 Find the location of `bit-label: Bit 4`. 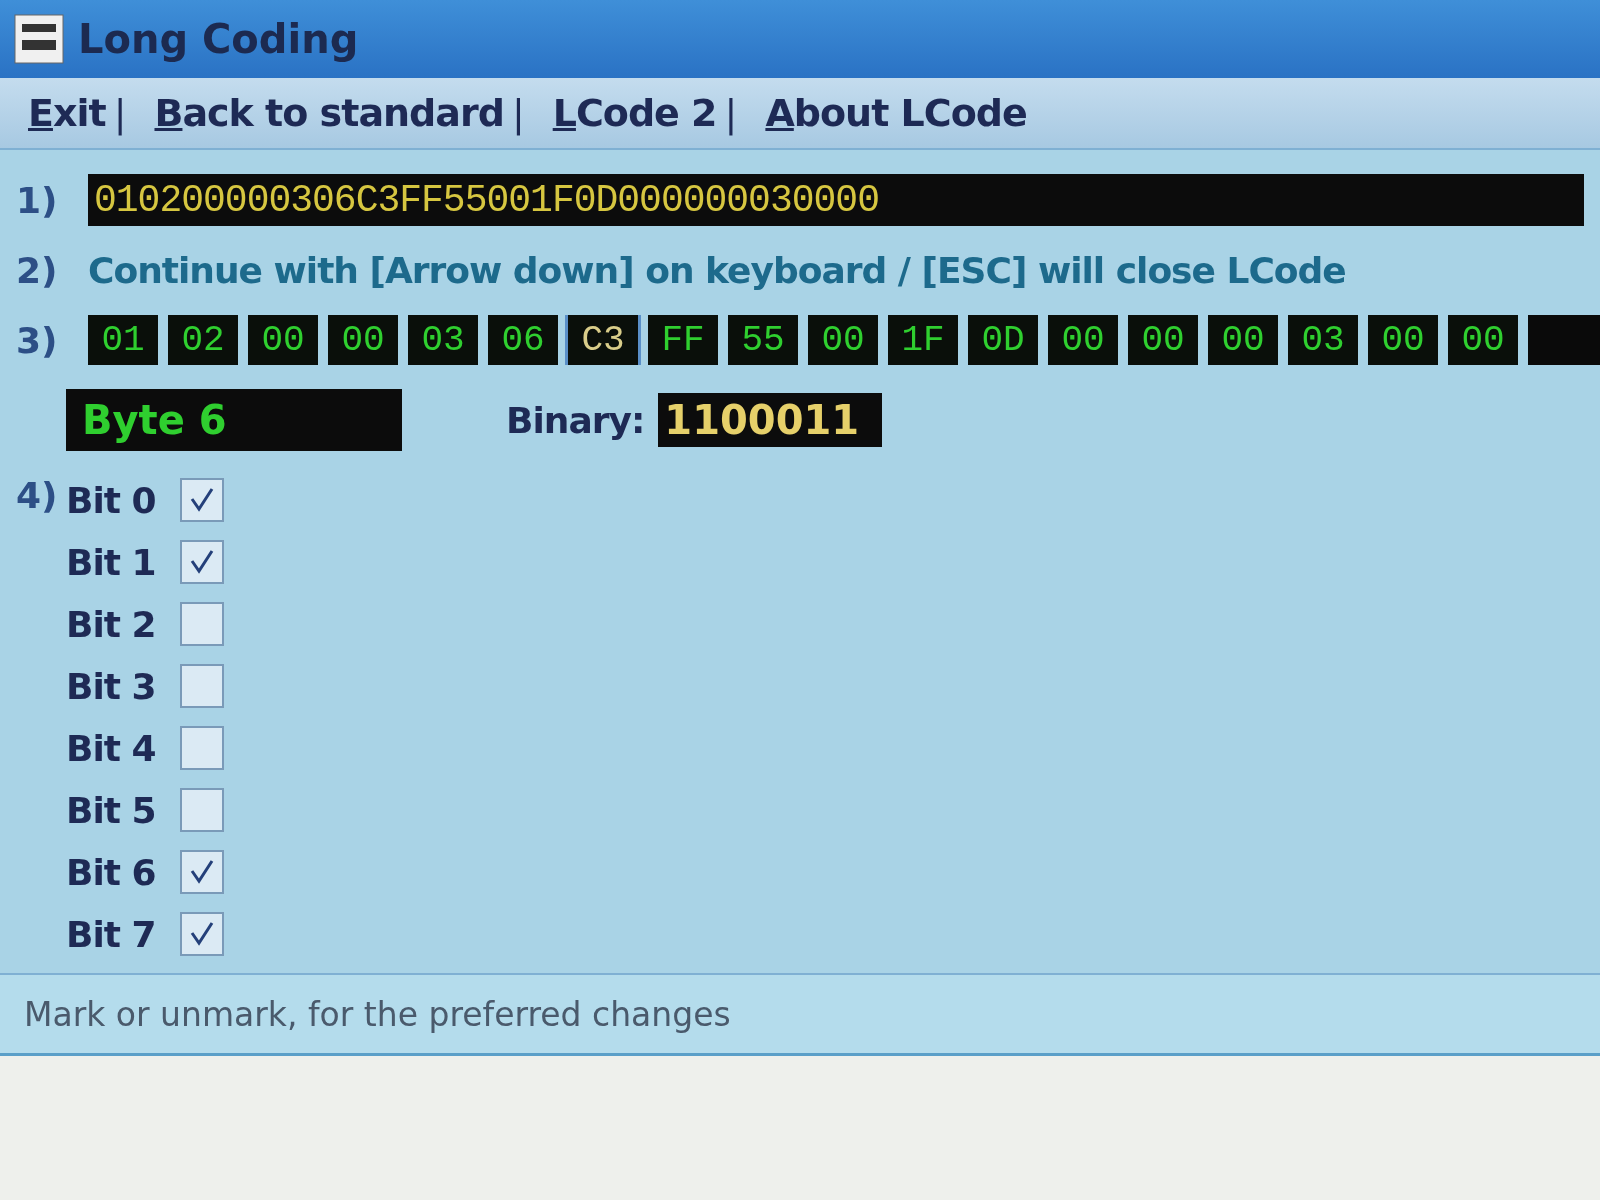

bit-label: Bit 4 is located at coordinates (111, 748).